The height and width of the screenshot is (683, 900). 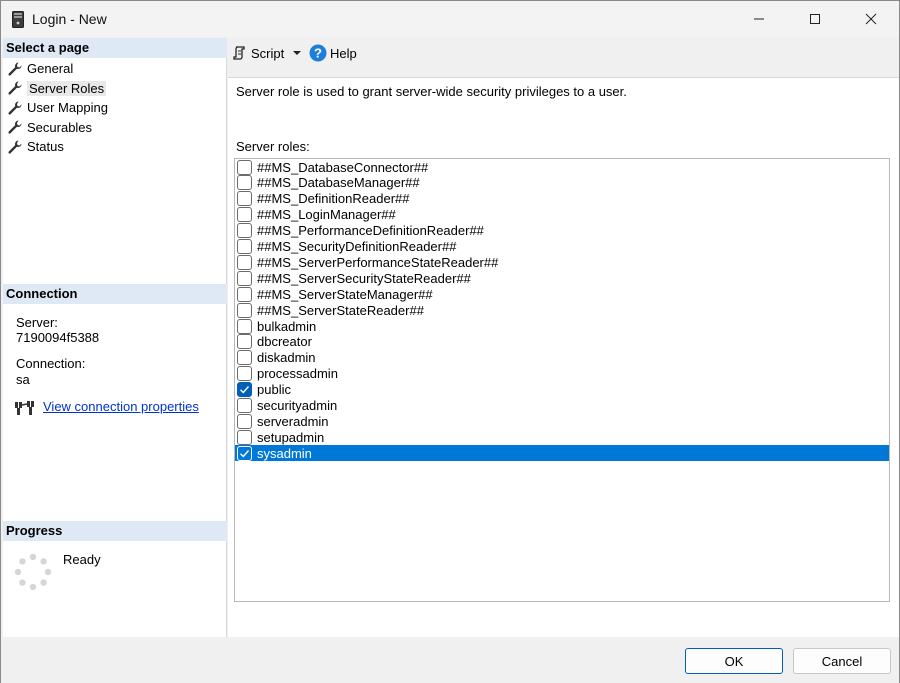 I want to click on page-item-label: User Mapping, so click(x=67, y=107).